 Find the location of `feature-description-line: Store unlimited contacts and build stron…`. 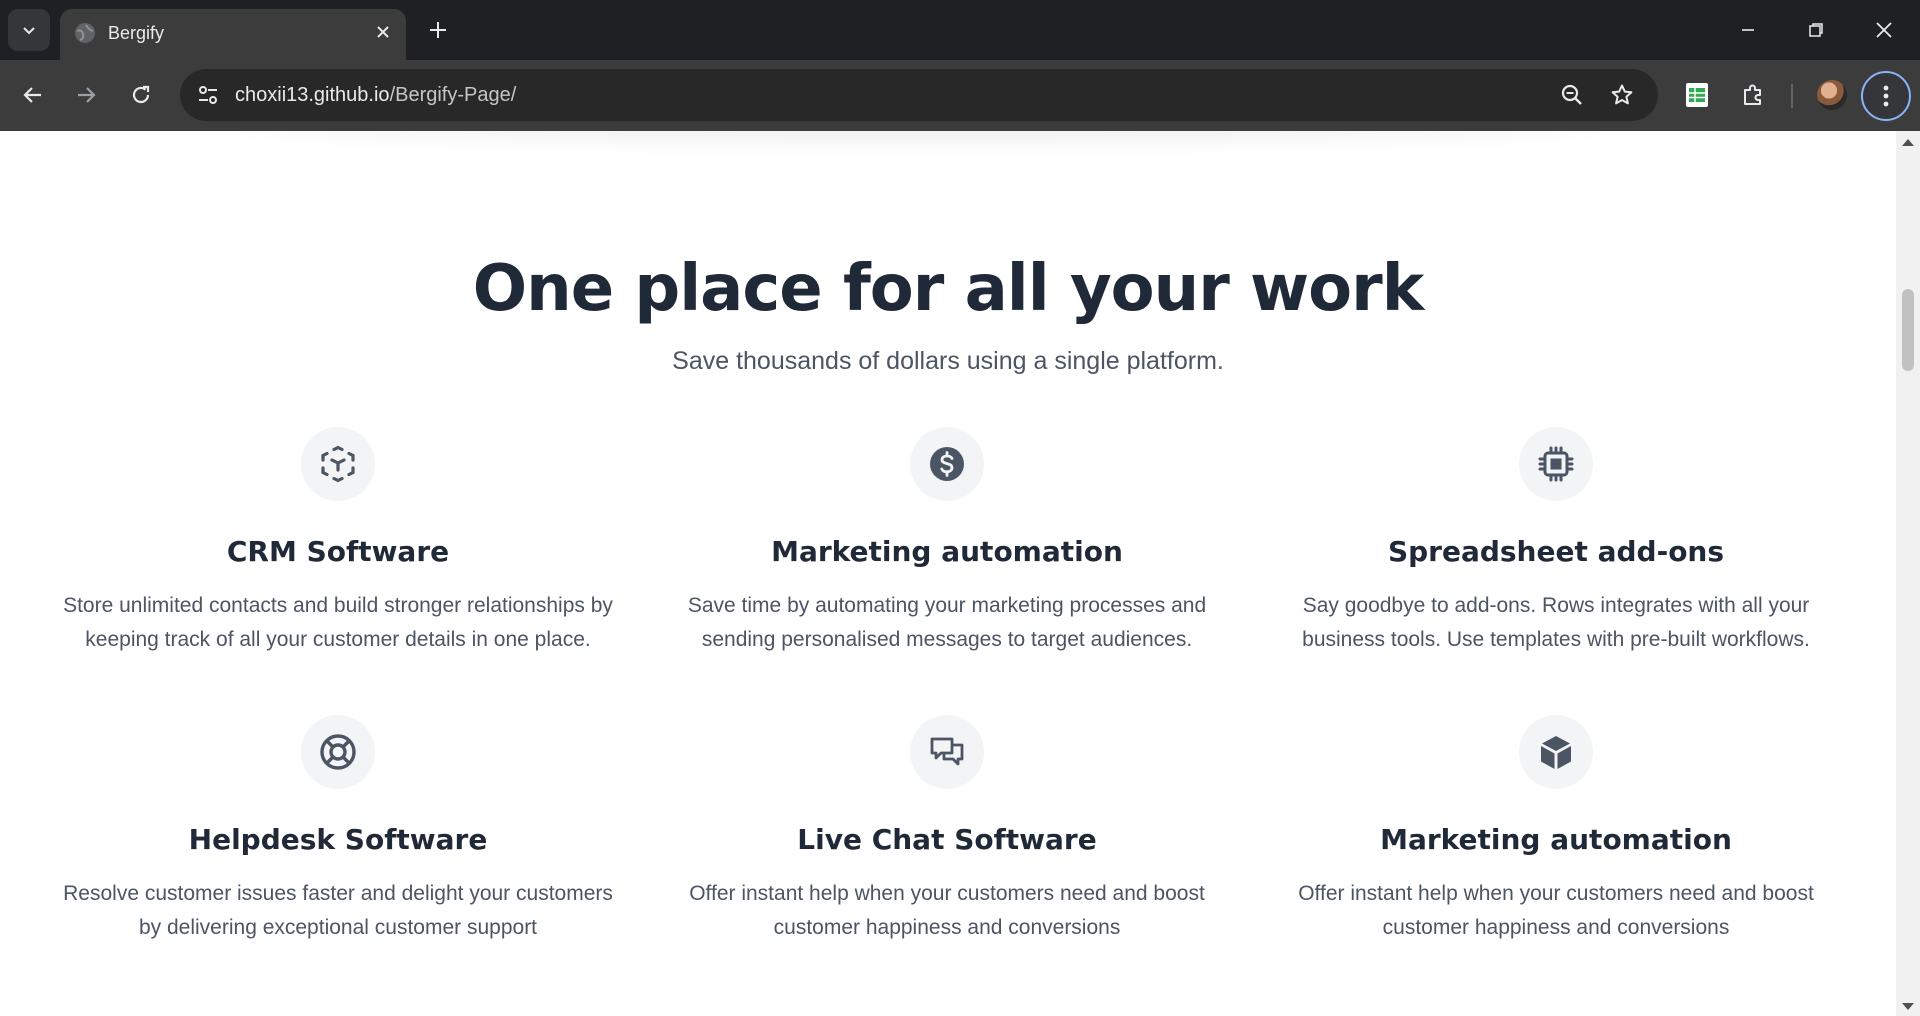

feature-description-line: Store unlimited contacts and build stron… is located at coordinates (338, 605).